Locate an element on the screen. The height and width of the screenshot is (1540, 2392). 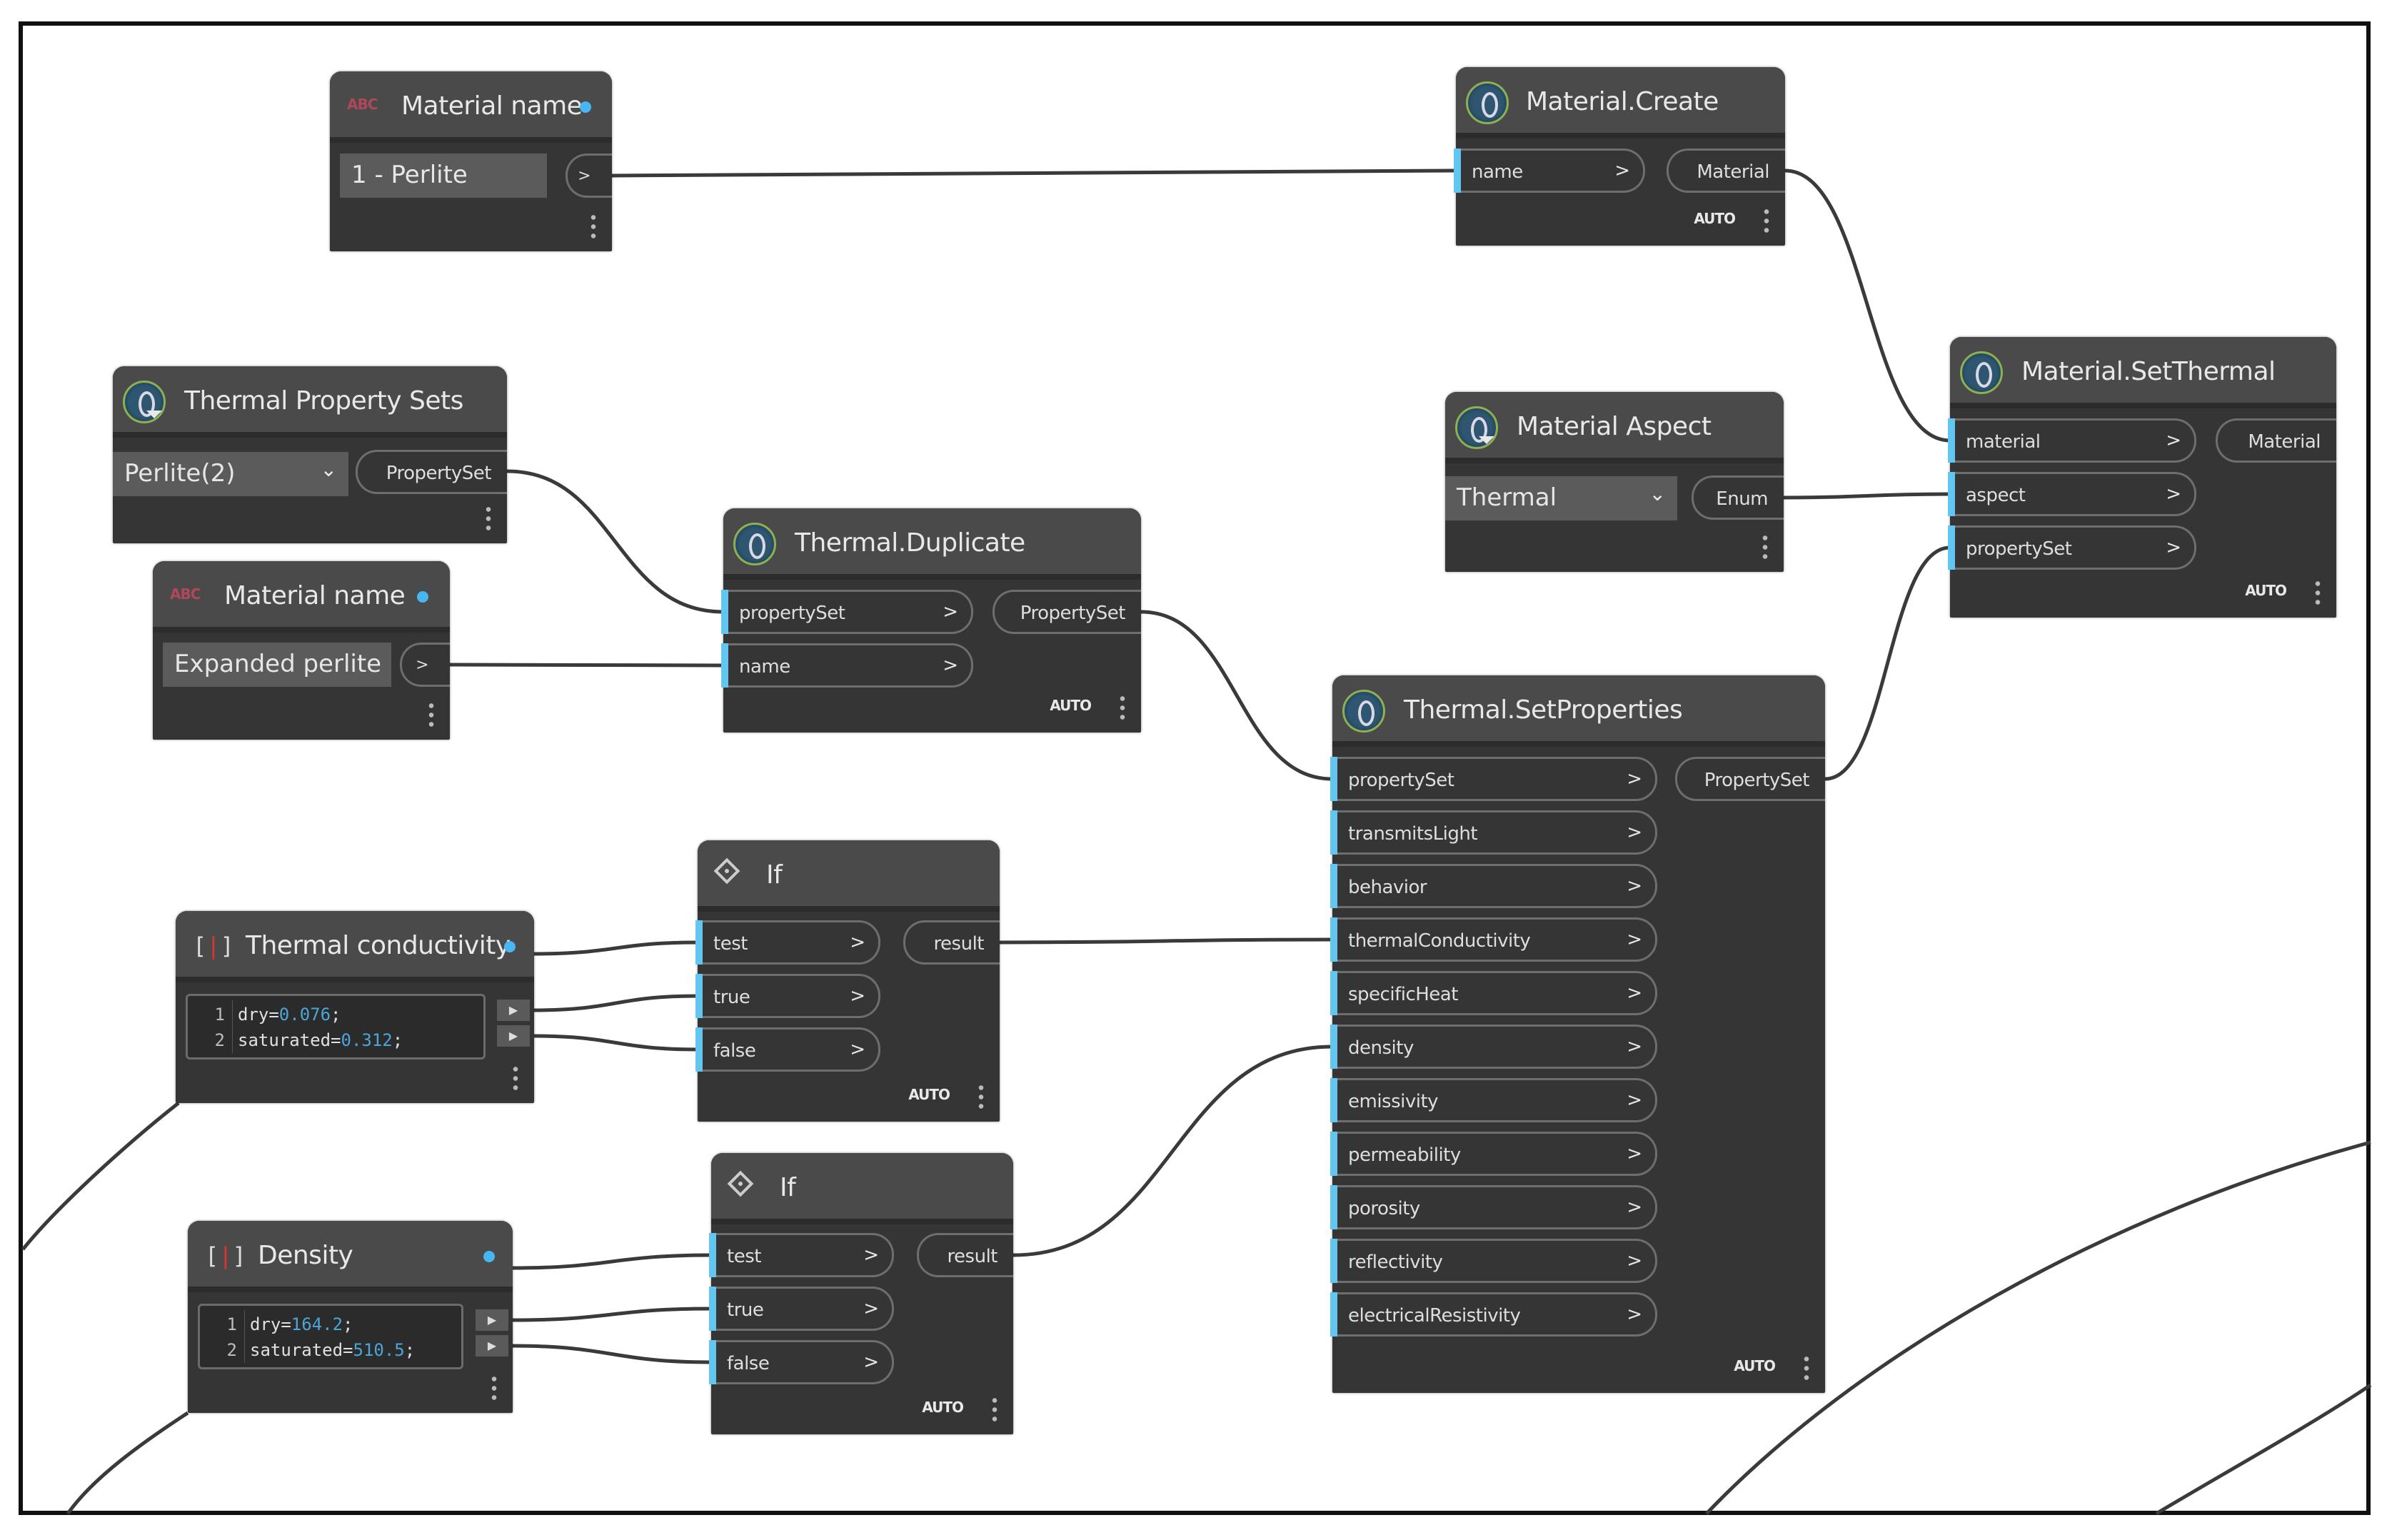
node-header: Thermal.SetProperties is located at coordinates (1578, 711).